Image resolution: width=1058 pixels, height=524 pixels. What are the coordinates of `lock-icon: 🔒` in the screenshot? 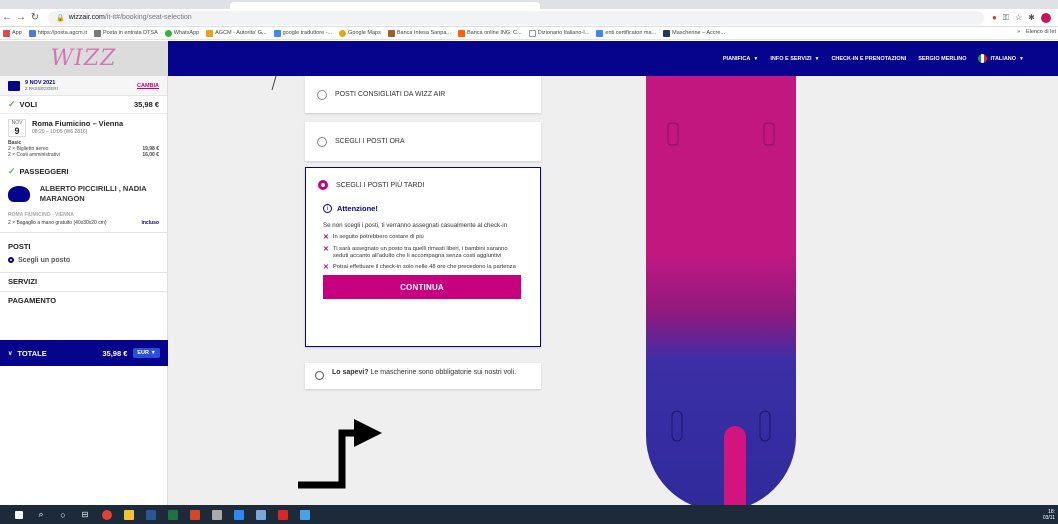 It's located at (60, 18).